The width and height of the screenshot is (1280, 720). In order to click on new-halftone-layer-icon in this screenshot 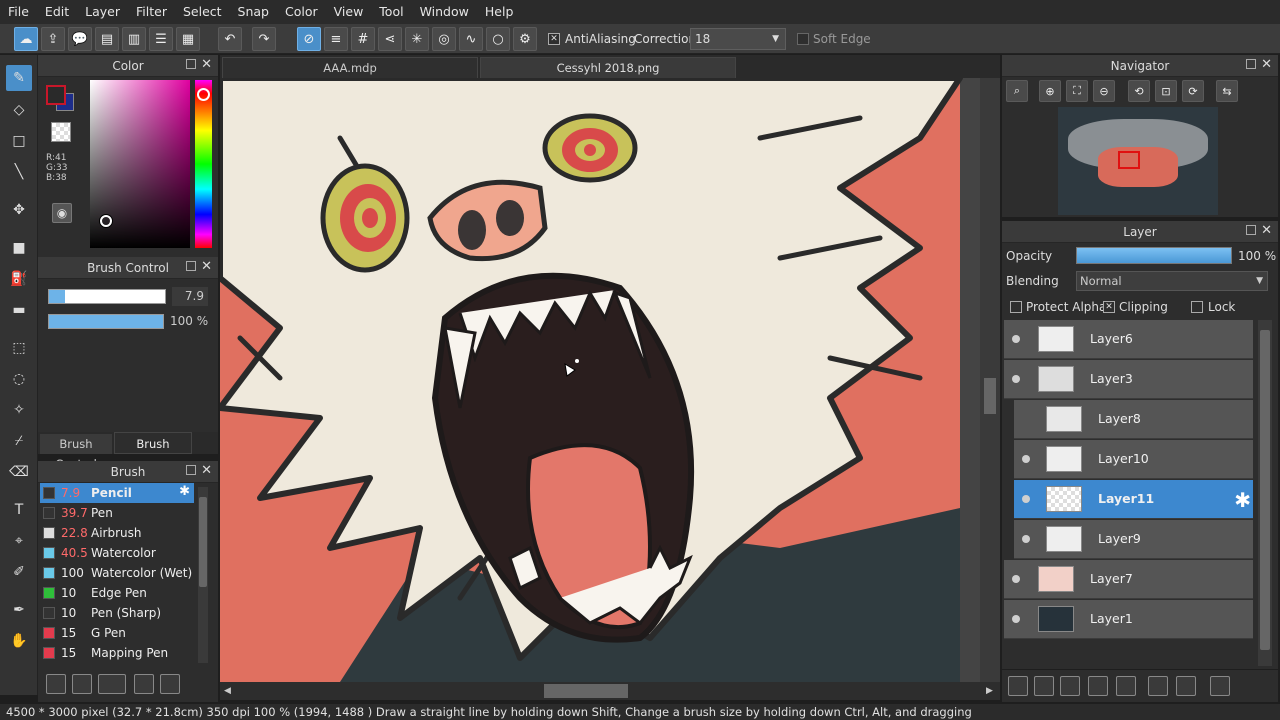, I will do `click(1044, 686)`.